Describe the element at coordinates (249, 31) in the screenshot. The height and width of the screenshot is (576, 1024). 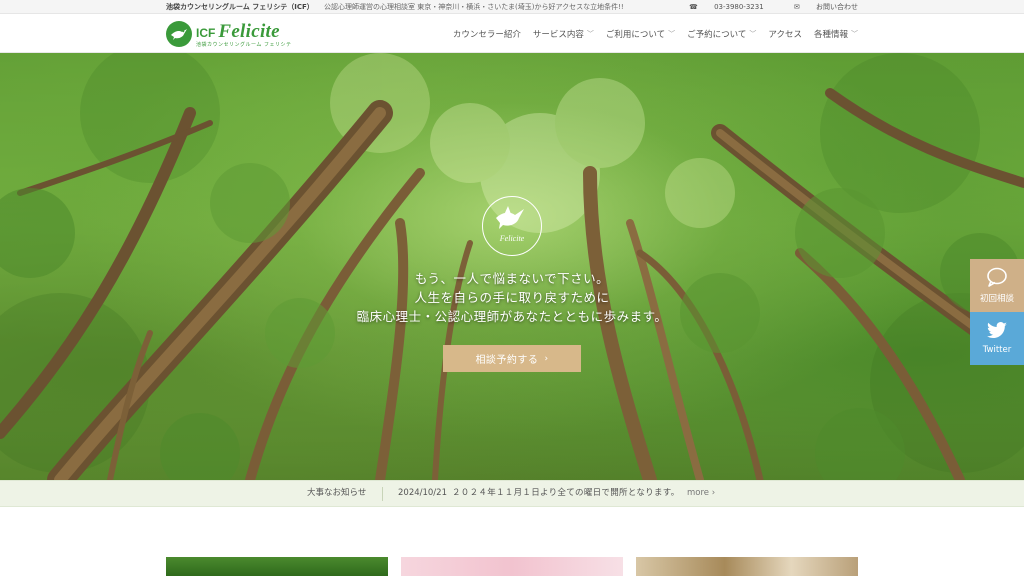
I see `logo-name: Felicite` at that location.